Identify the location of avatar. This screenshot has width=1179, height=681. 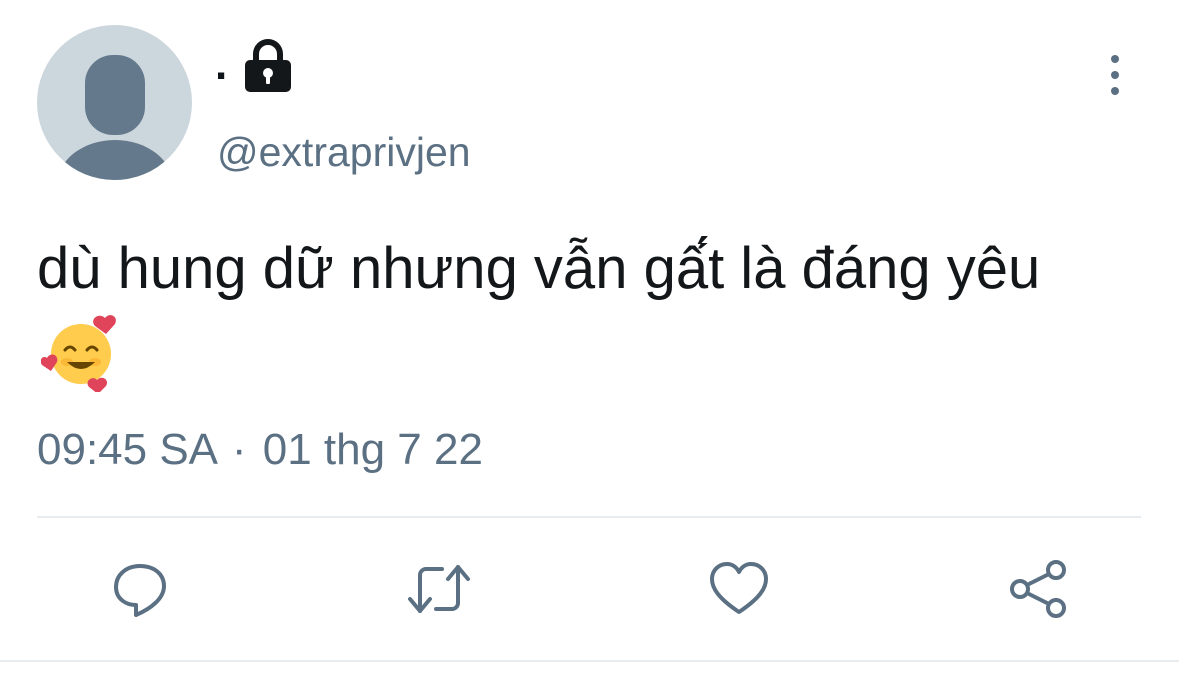
(114, 102).